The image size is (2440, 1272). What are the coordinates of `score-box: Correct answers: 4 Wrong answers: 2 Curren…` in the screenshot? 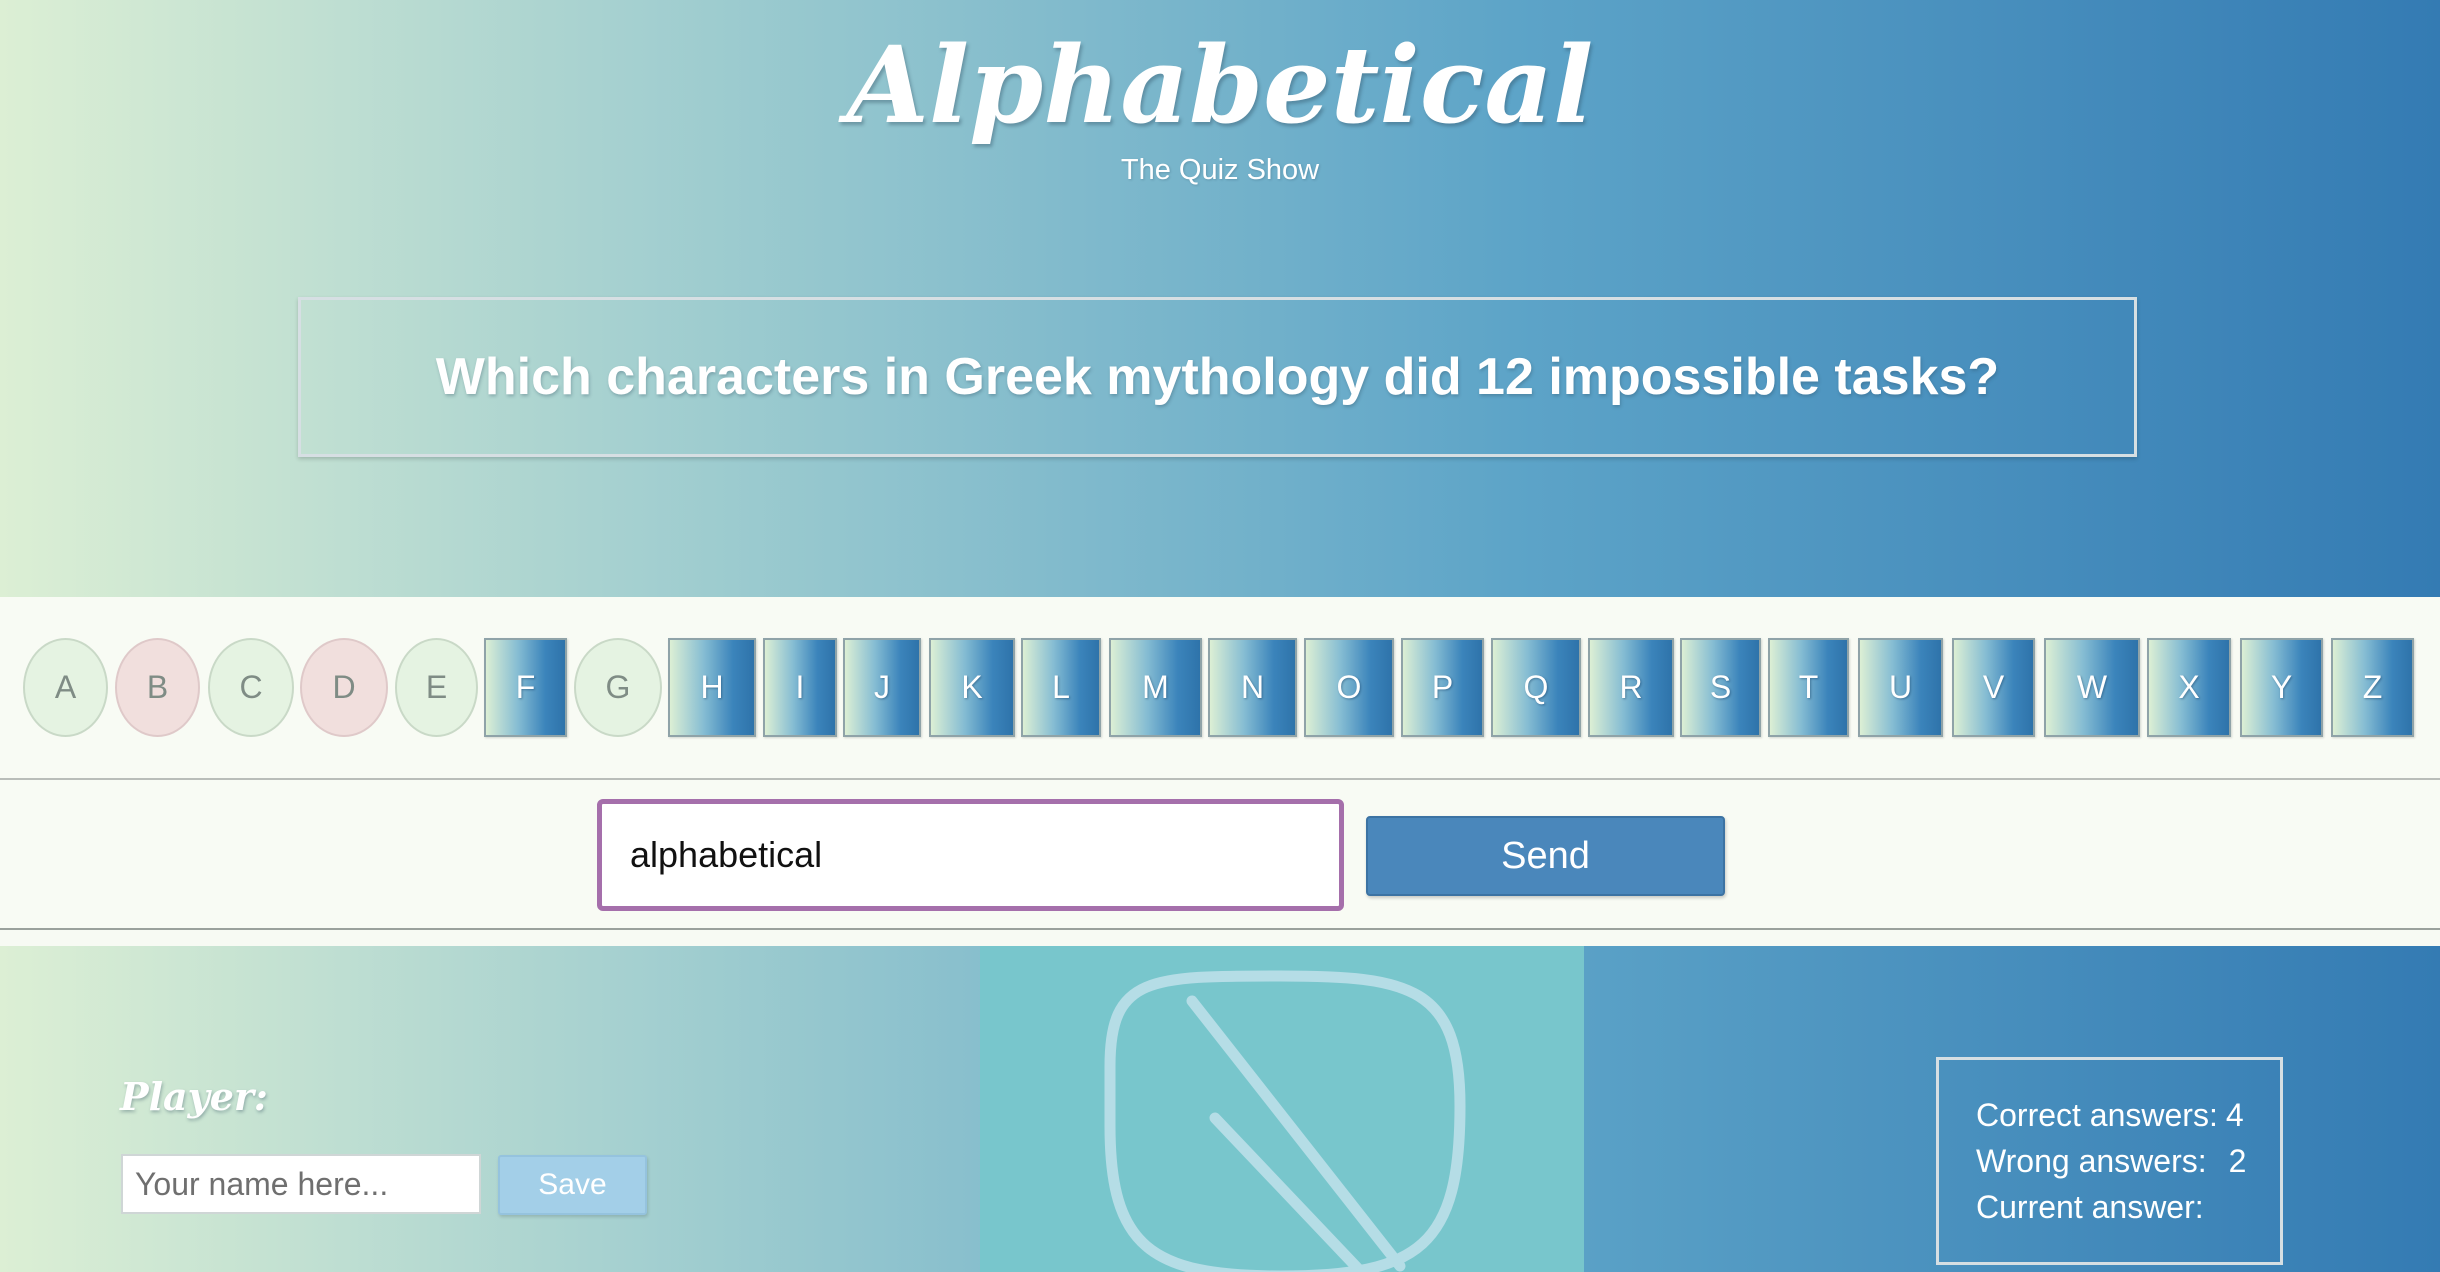 It's located at (2109, 1161).